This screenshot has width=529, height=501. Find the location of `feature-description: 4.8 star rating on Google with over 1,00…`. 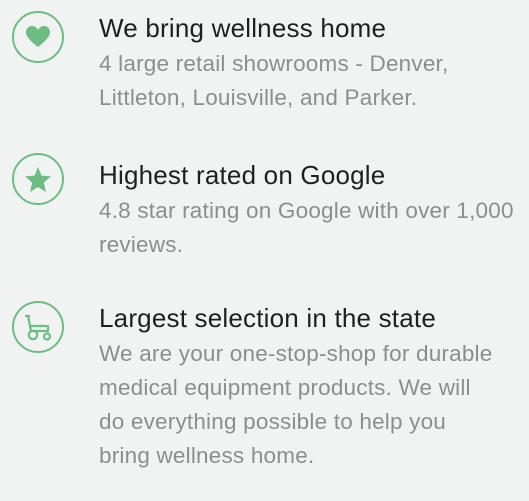

feature-description: 4.8 star rating on Google with over 1,00… is located at coordinates (306, 227).